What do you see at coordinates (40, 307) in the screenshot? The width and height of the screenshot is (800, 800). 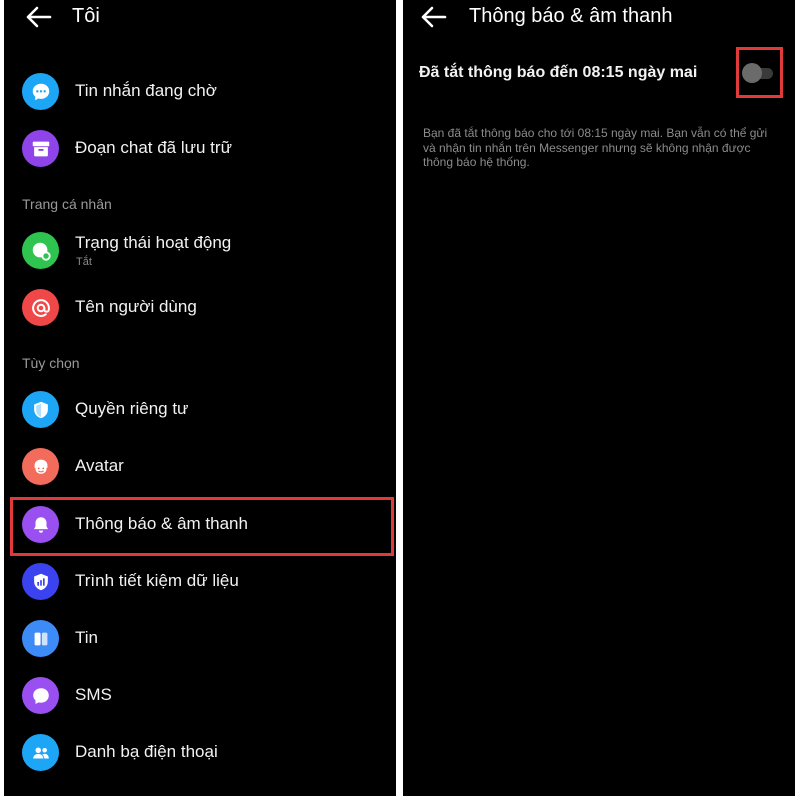 I see `at-sign-icon` at bounding box center [40, 307].